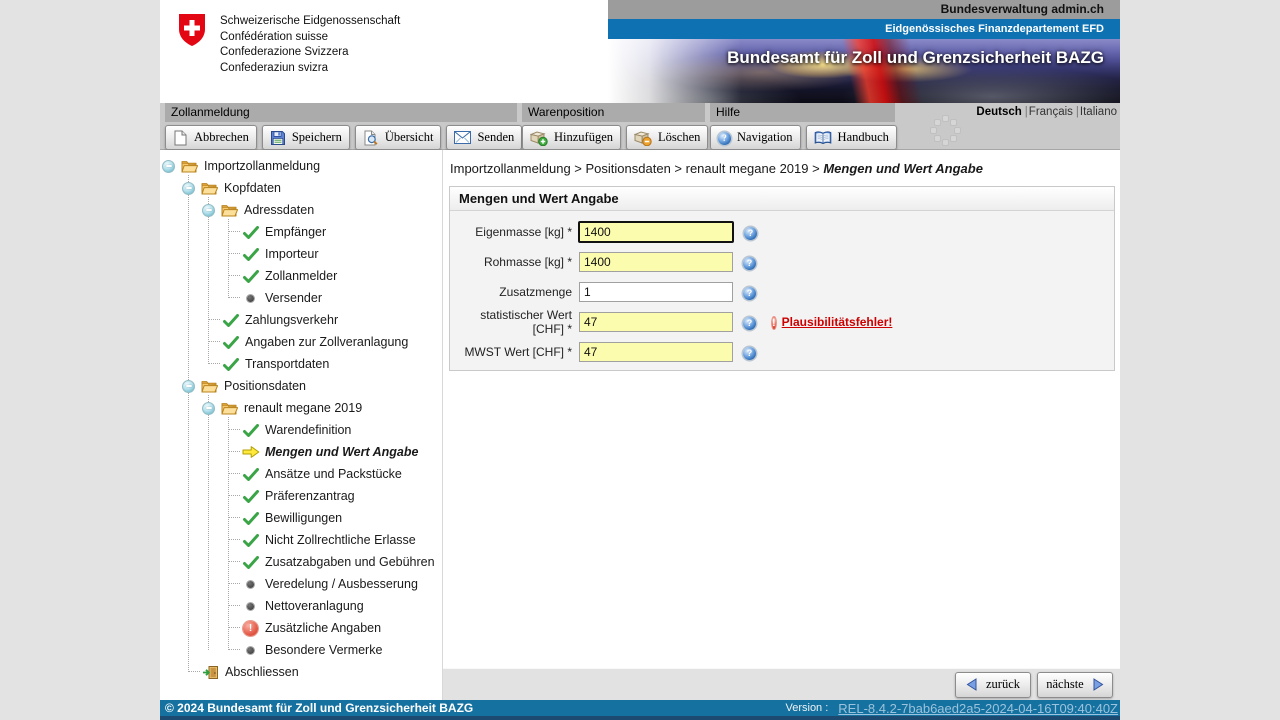  Describe the element at coordinates (1098, 112) in the screenshot. I see `language-option-italiano: Italiano` at that location.